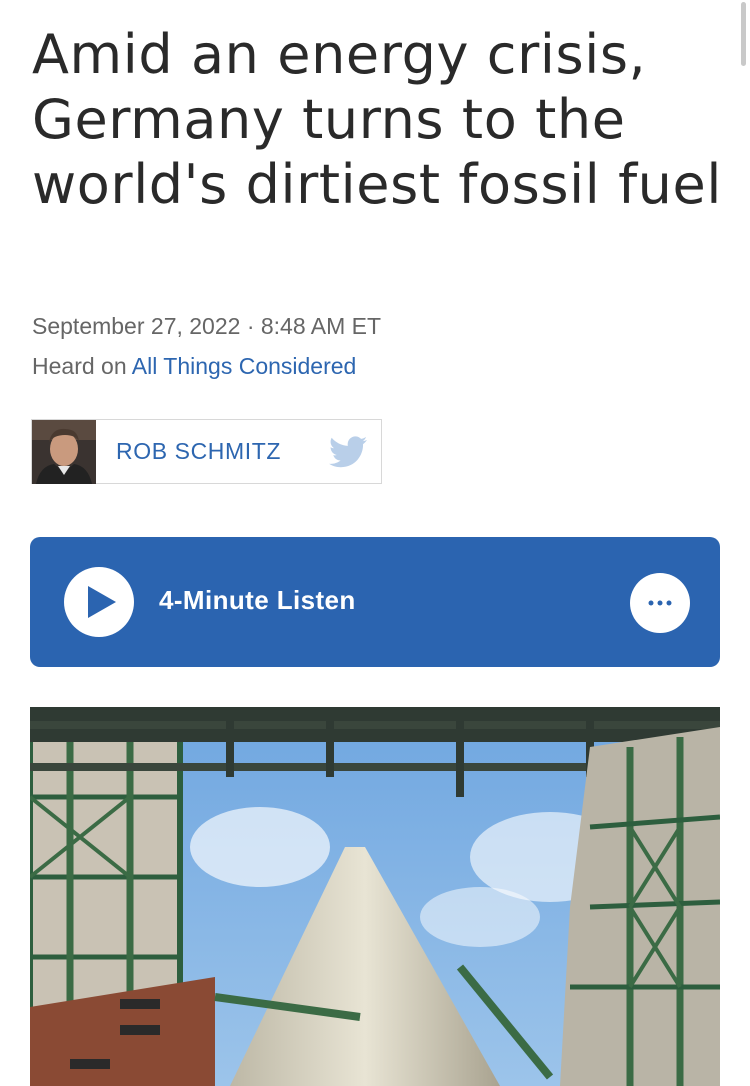 This screenshot has height=1086, width=750. What do you see at coordinates (348, 451) in the screenshot?
I see `twitter-icon` at bounding box center [348, 451].